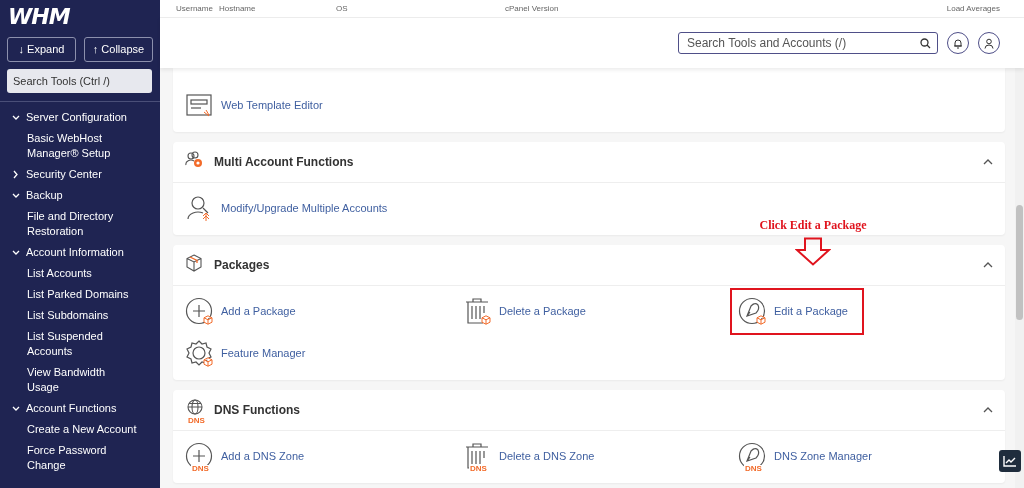 This screenshot has height=488, width=1024. What do you see at coordinates (118, 49) in the screenshot?
I see `collapse-button: ↑ Collapse` at bounding box center [118, 49].